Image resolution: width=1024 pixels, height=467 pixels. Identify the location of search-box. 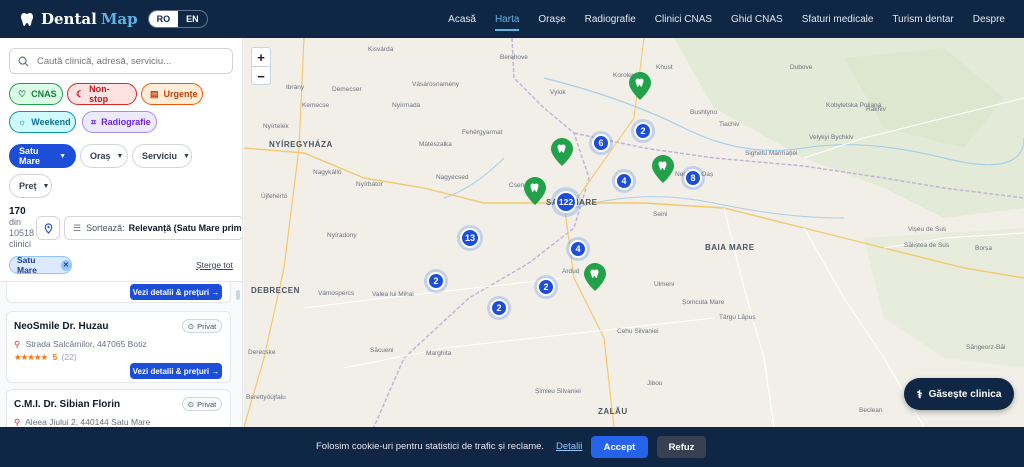
(121, 61).